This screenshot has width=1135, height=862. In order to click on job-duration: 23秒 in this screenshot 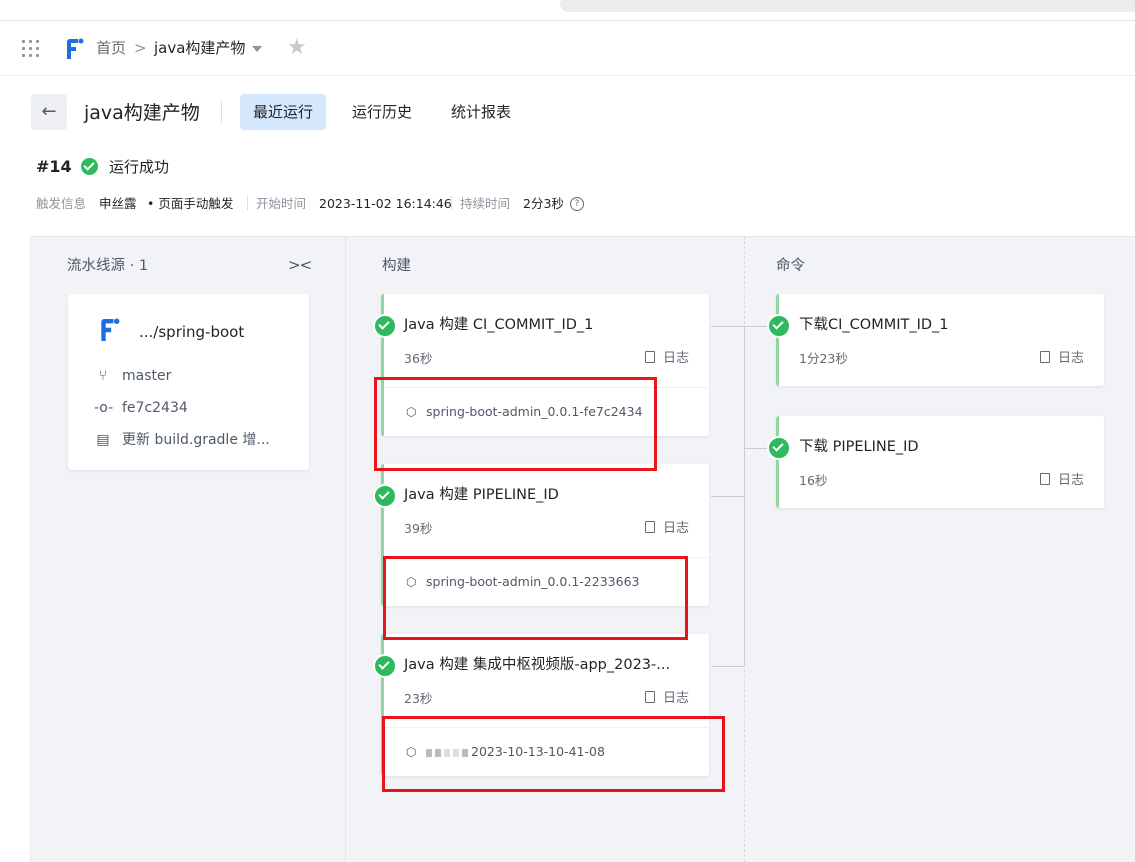, I will do `click(418, 698)`.